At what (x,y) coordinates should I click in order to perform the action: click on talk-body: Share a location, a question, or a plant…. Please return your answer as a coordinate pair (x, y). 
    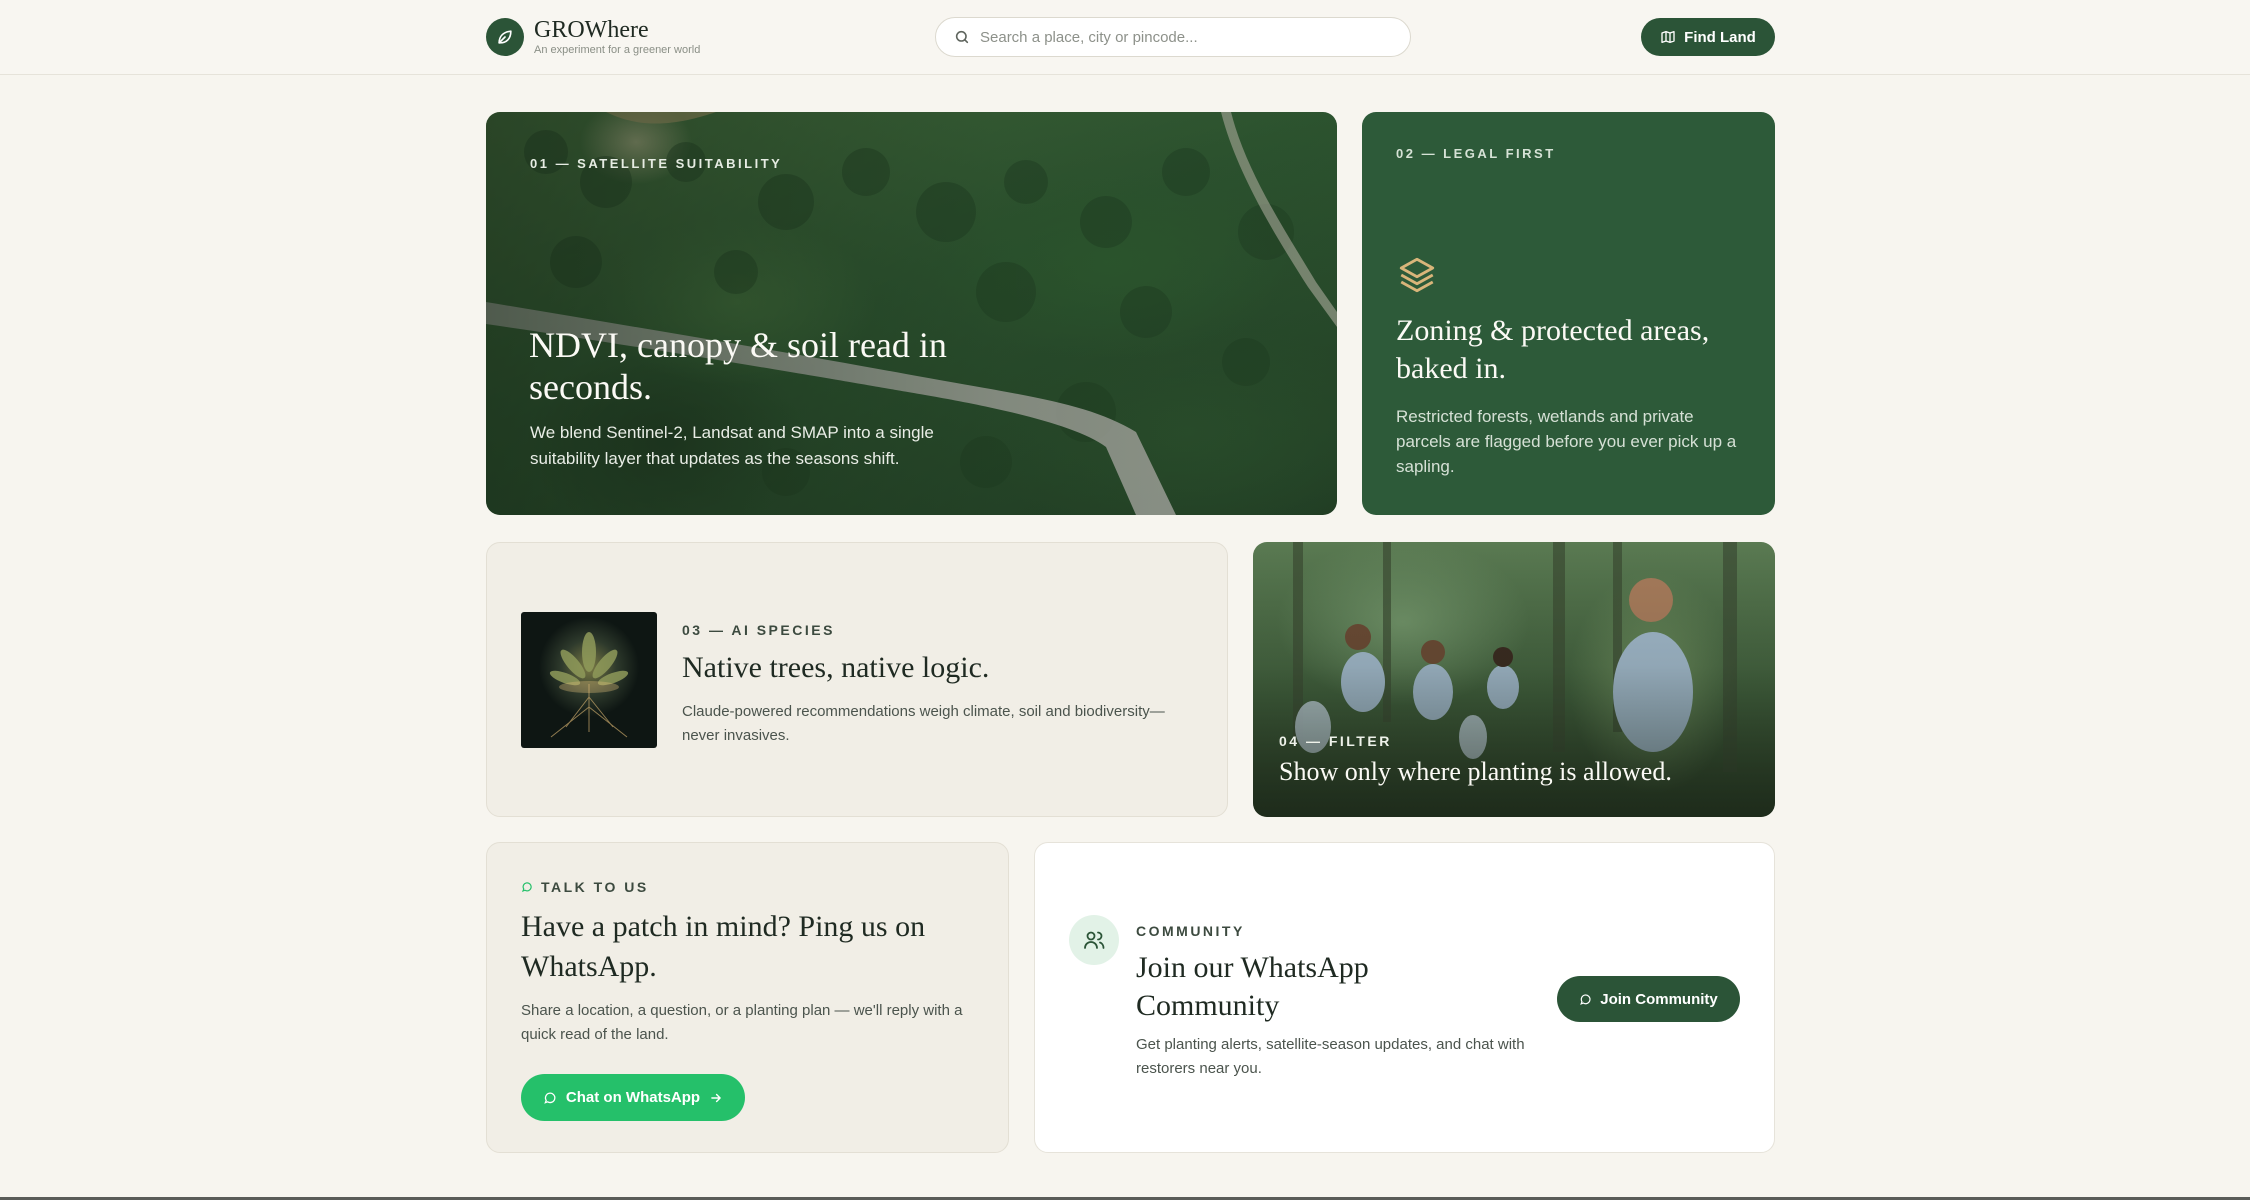
    Looking at the image, I should click on (742, 1022).